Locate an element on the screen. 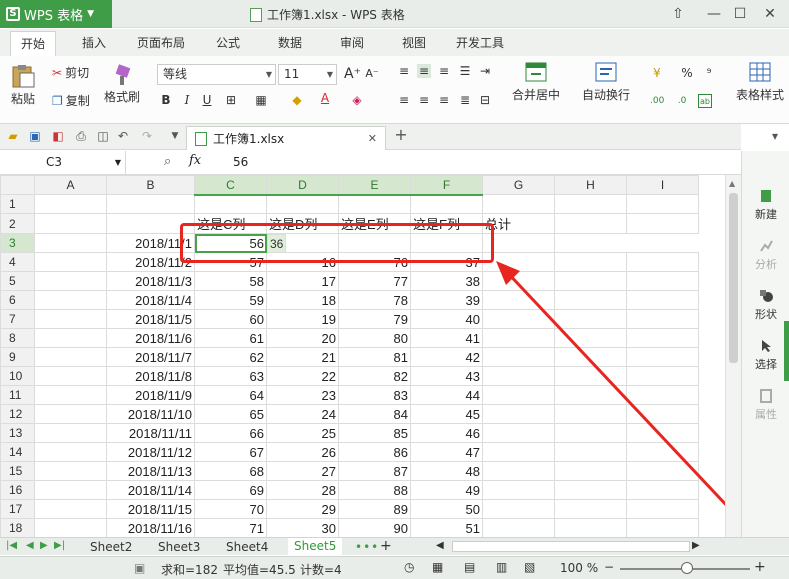 This screenshot has width=789, height=579. close-button: ✕ is located at coordinates (770, 14).